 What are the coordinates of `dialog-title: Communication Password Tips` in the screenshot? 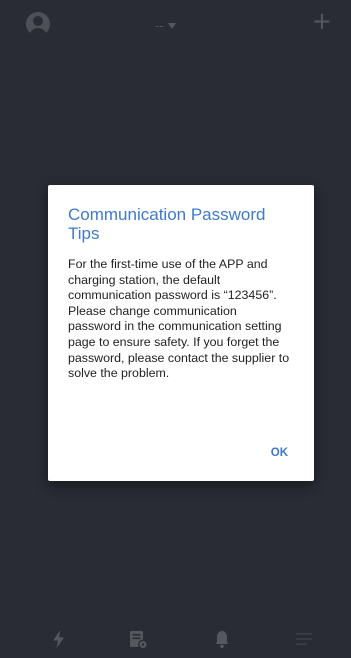 It's located at (167, 224).